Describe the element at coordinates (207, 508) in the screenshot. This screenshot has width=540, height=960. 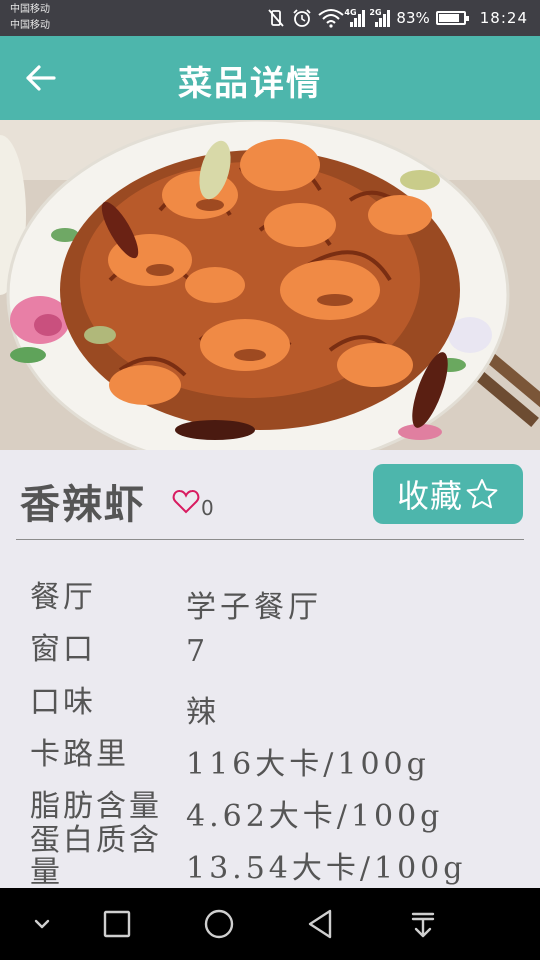
I see `like-count: 0` at that location.